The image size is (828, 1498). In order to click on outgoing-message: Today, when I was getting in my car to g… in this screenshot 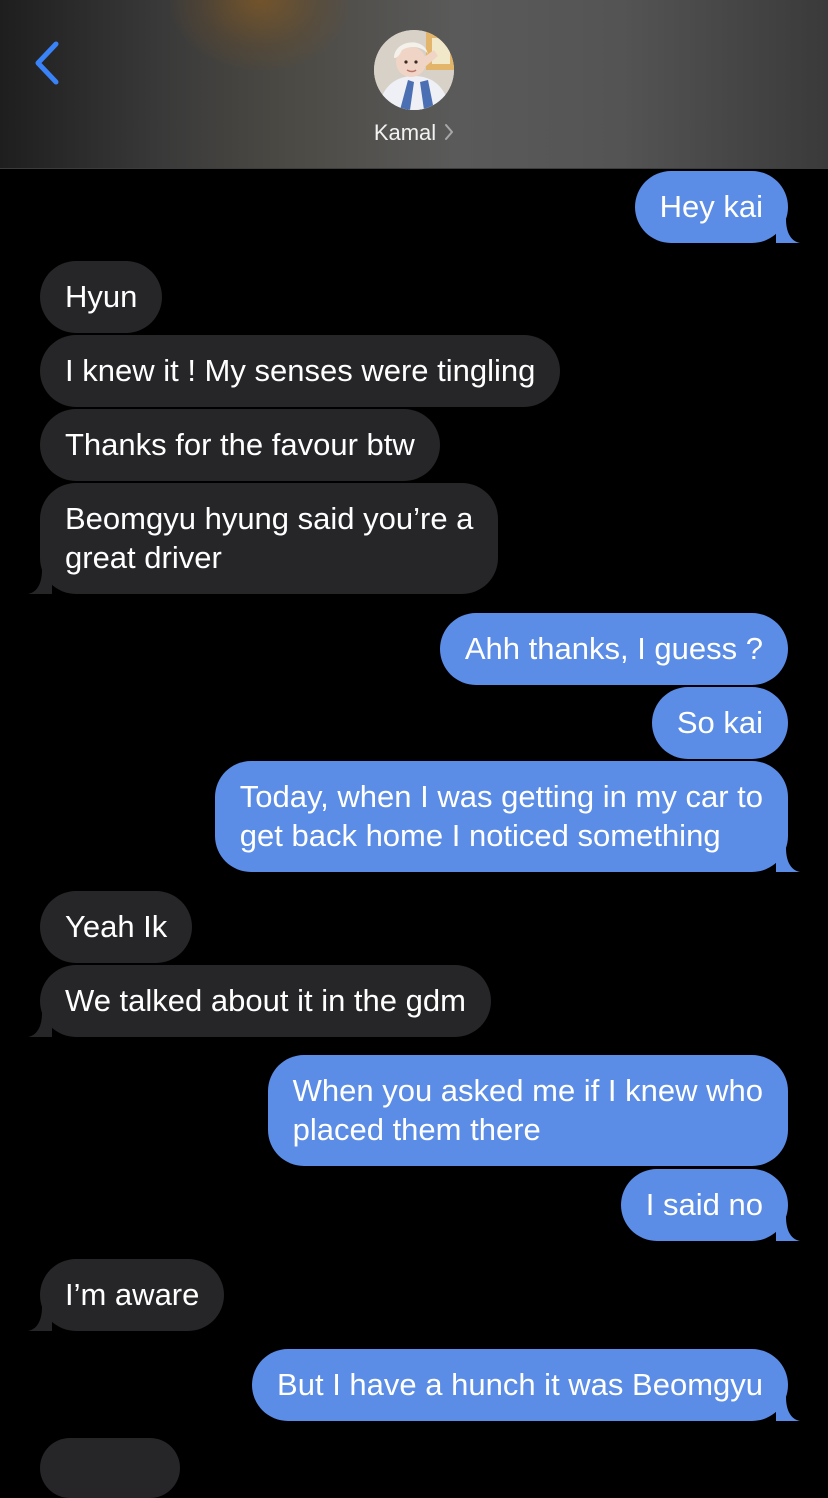, I will do `click(507, 816)`.